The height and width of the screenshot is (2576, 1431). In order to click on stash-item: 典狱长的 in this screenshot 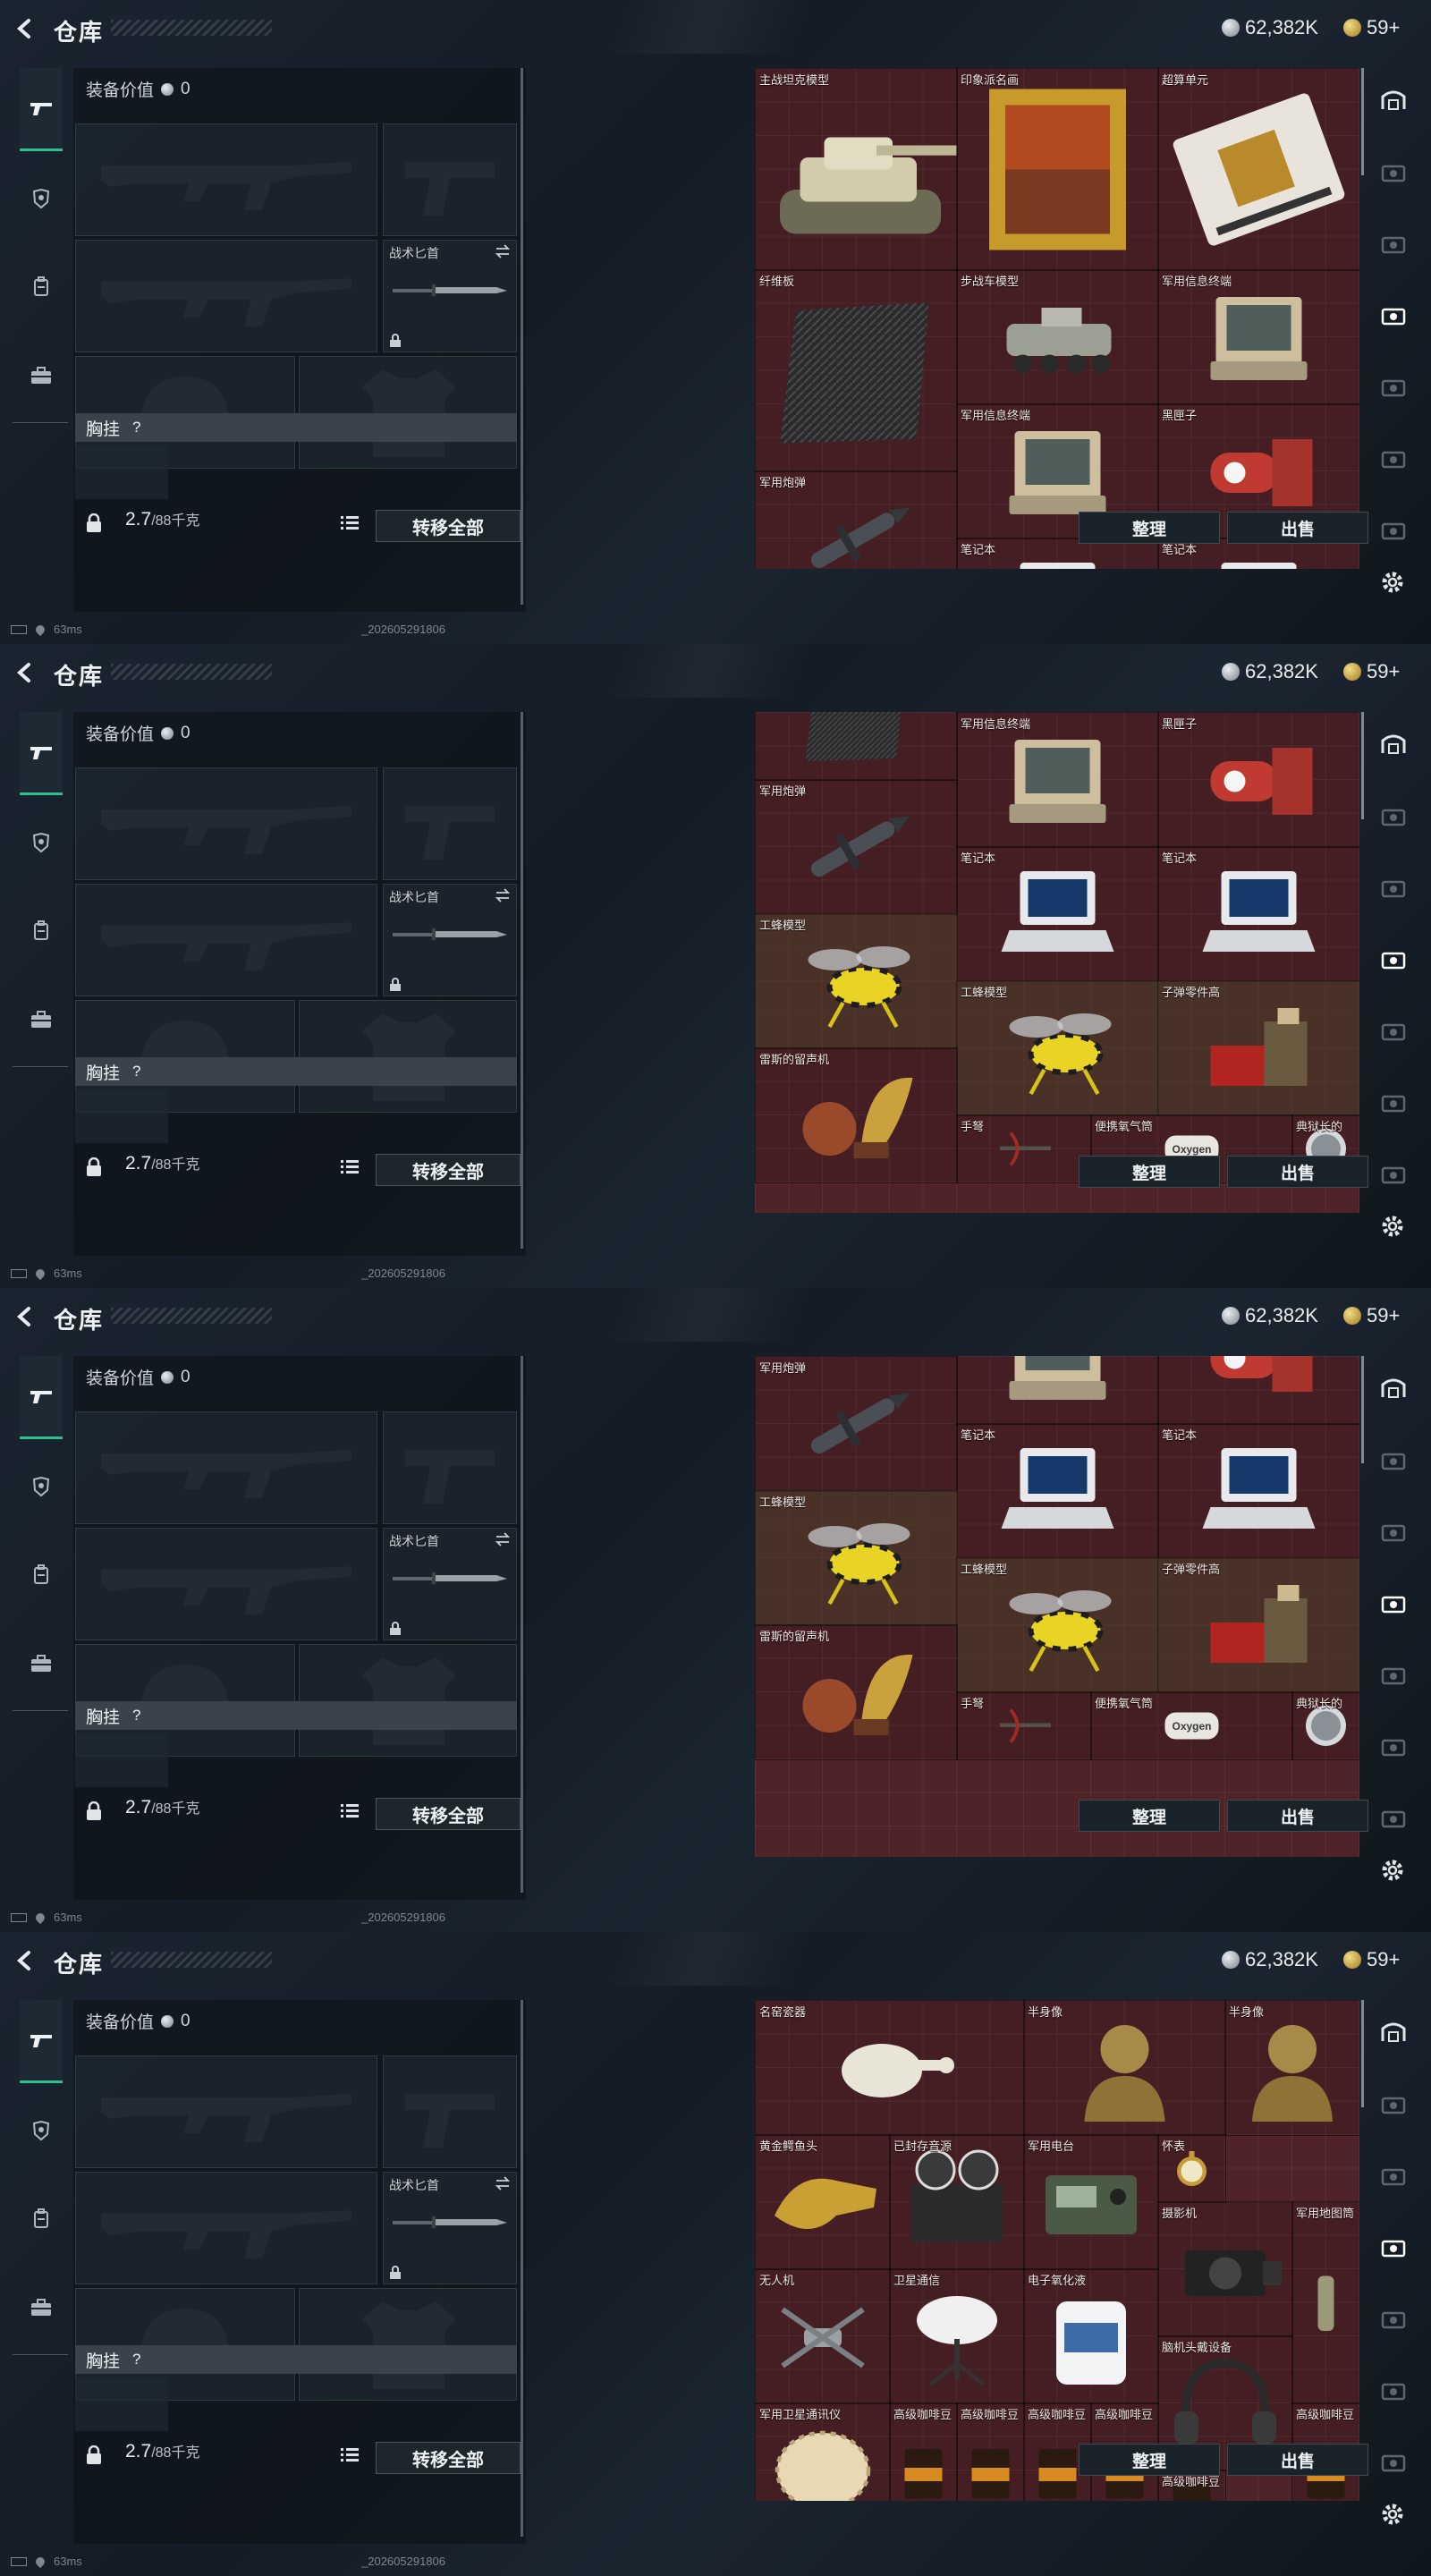, I will do `click(1325, 1725)`.